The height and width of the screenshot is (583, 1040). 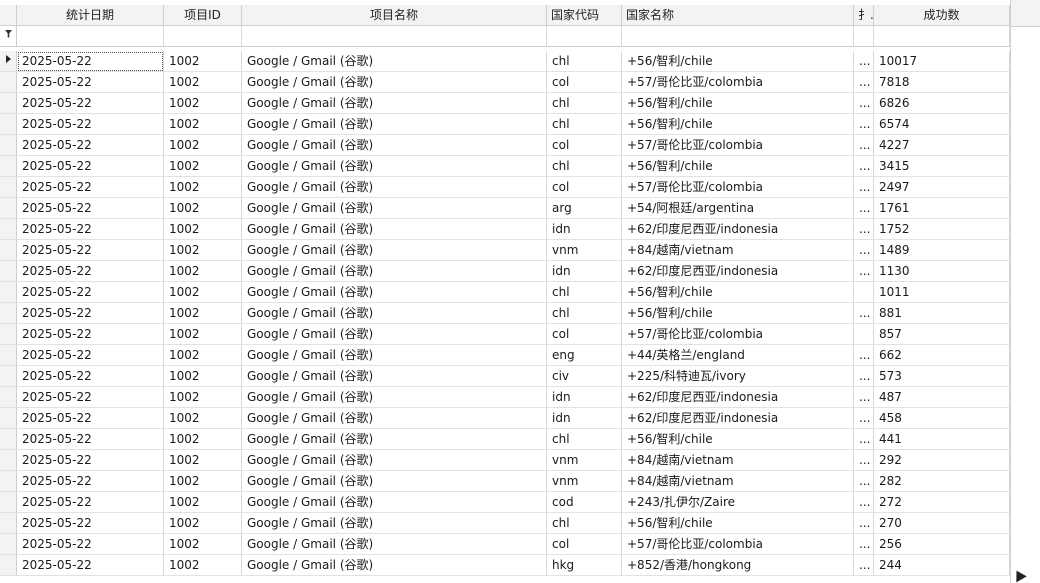 What do you see at coordinates (942, 313) in the screenshot?
I see `cell-success-count: 881` at bounding box center [942, 313].